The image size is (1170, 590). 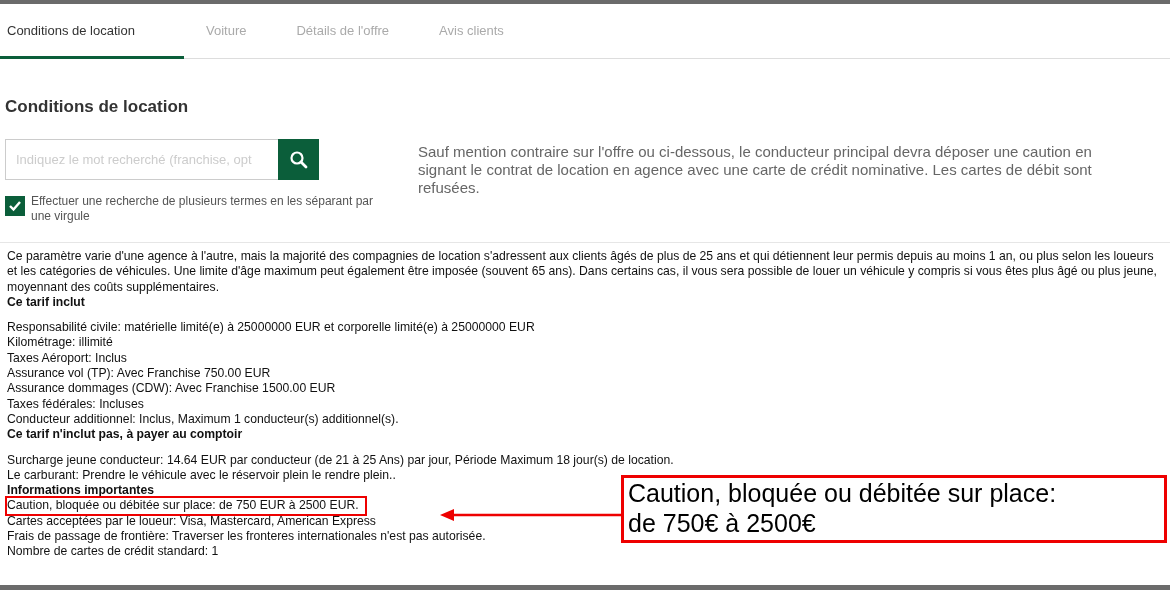 I want to click on condition-line: Taxes Aéroport: Inclus, so click(x=67, y=357).